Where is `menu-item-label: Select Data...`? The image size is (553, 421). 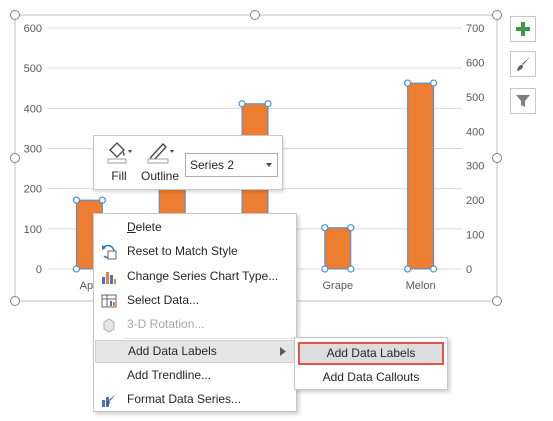 menu-item-label: Select Data... is located at coordinates (163, 300).